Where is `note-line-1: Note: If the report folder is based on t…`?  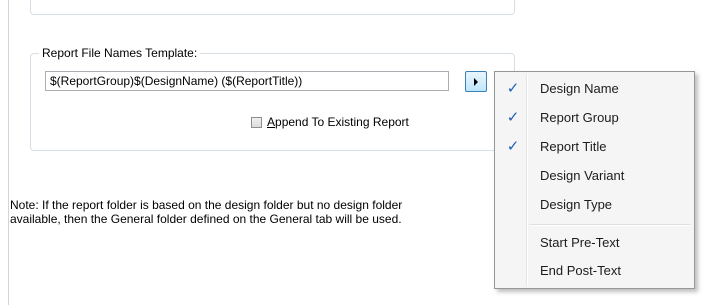 note-line-1: Note: If the report folder is based on t… is located at coordinates (206, 205).